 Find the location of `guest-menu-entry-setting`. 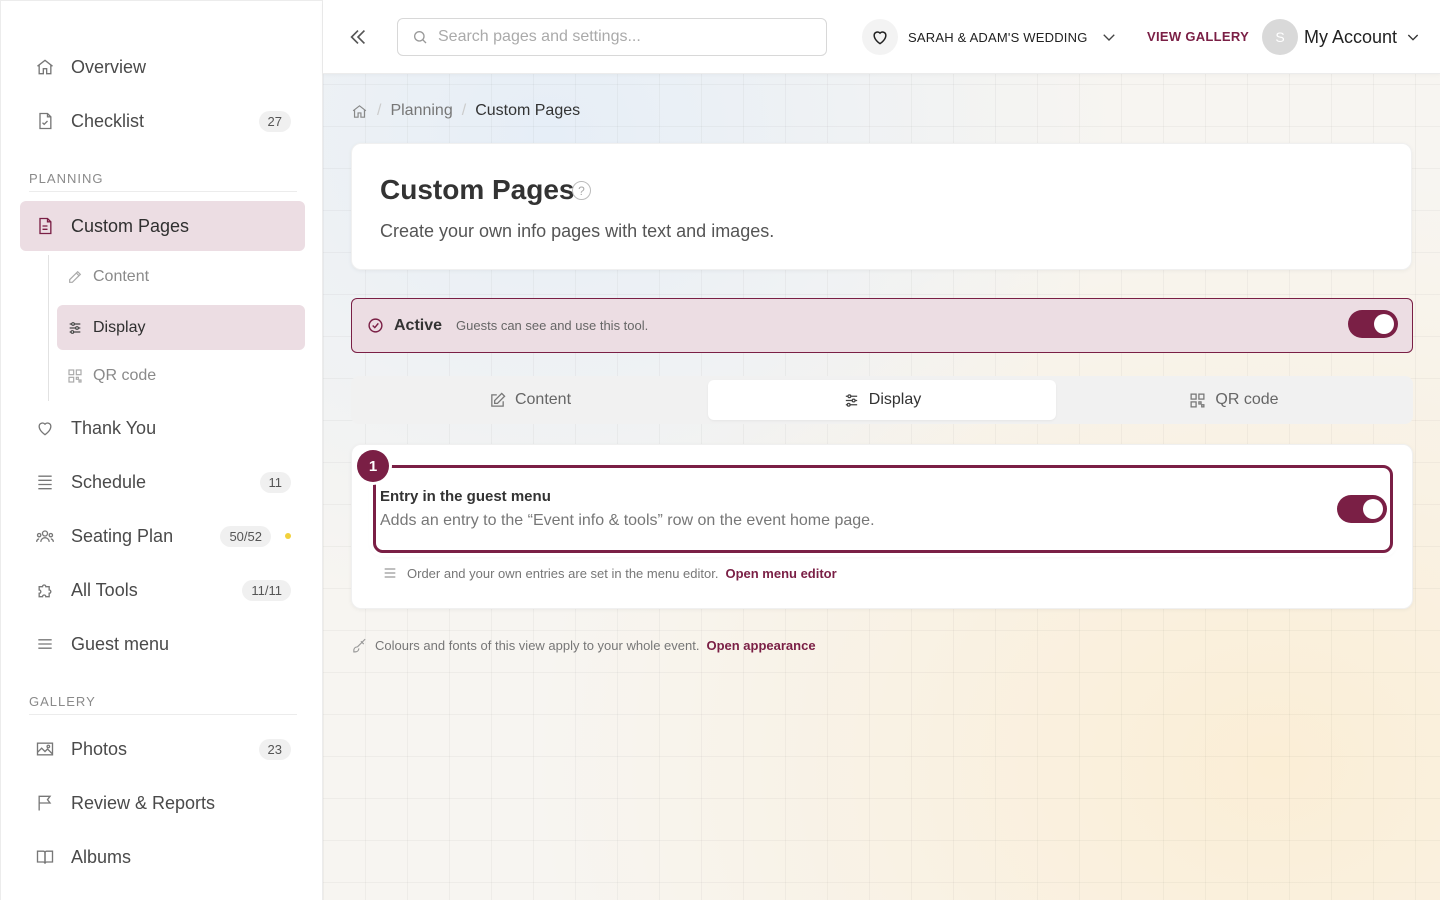

guest-menu-entry-setting is located at coordinates (883, 509).